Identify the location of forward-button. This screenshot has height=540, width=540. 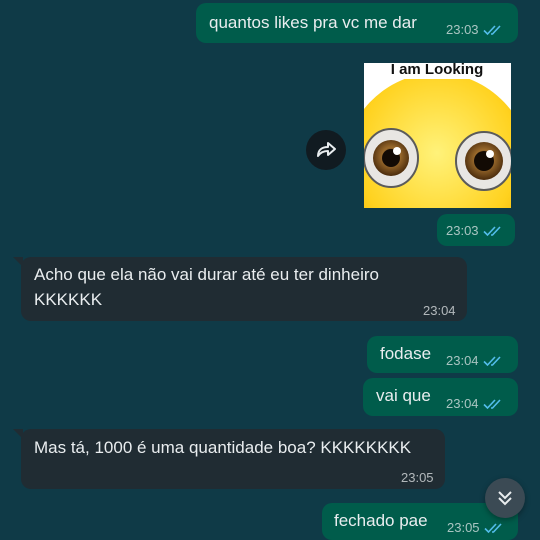
(326, 150).